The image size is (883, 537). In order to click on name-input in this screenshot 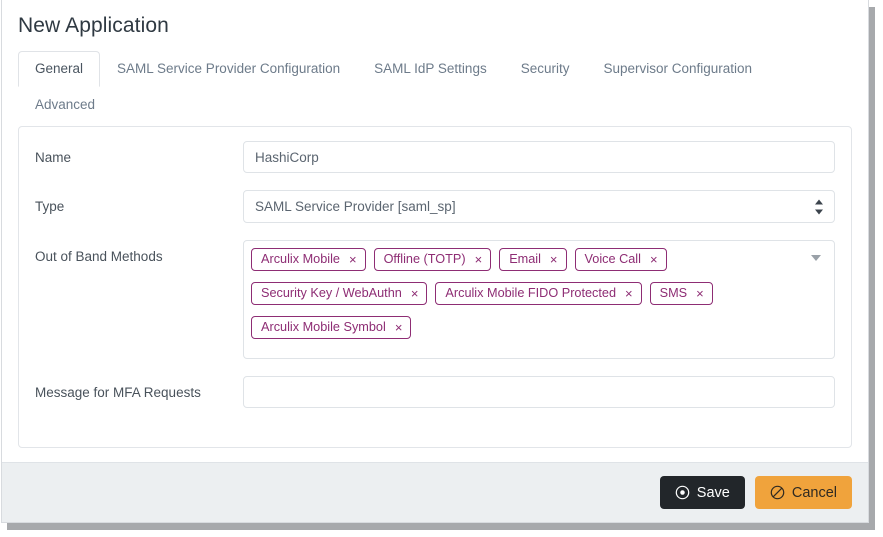, I will do `click(539, 157)`.